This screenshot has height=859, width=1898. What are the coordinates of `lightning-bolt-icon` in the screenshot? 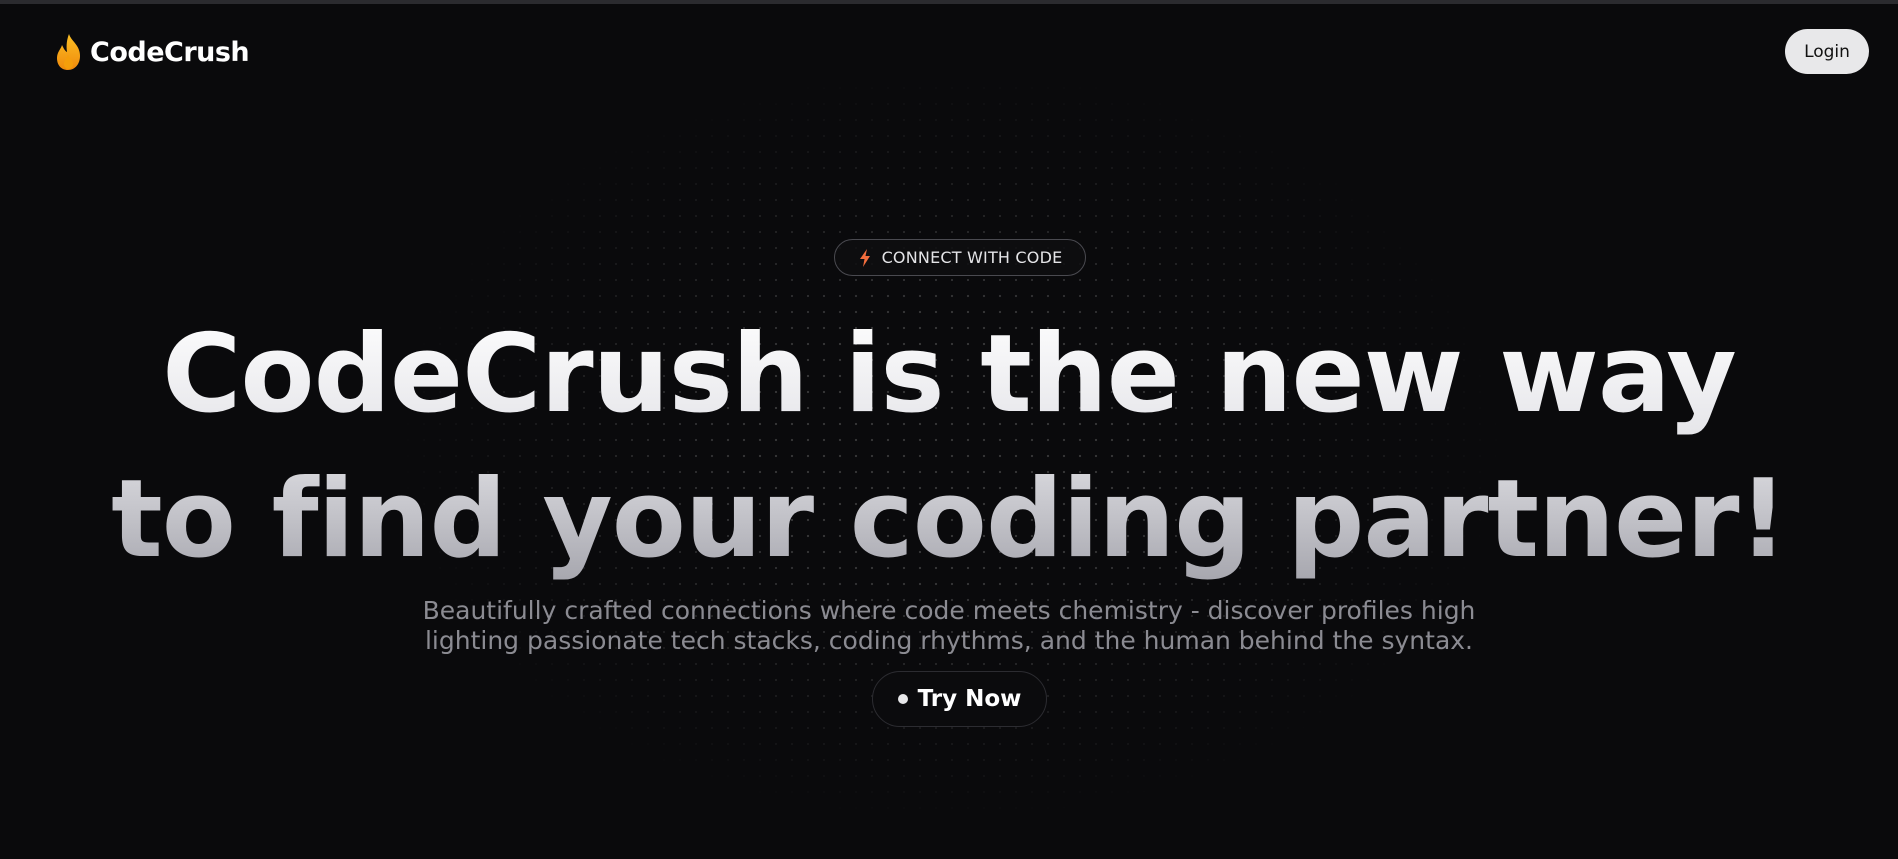 It's located at (864, 257).